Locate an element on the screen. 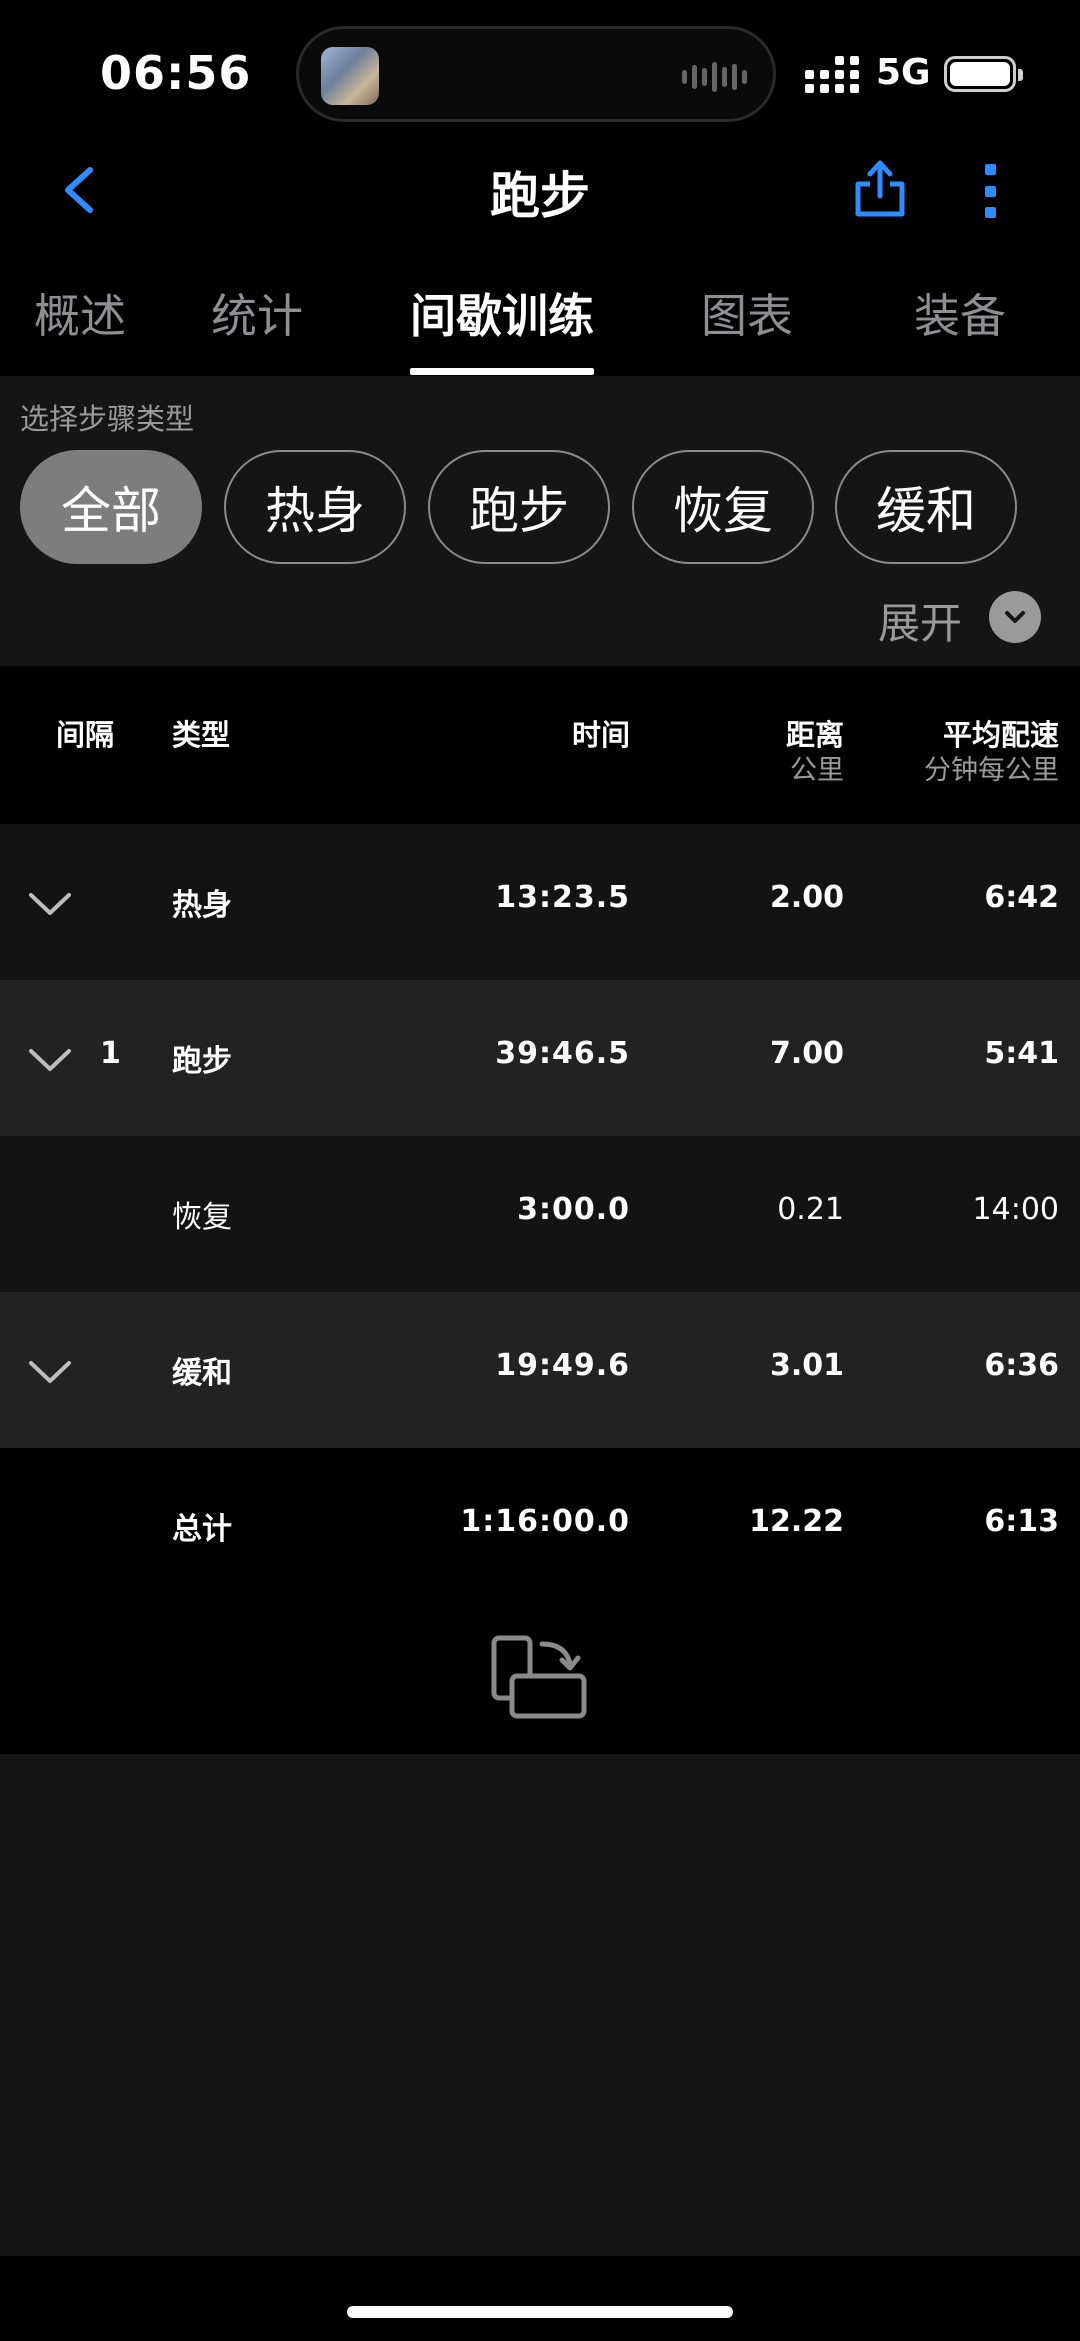  filter-label: 选择步骤类型 is located at coordinates (107, 419).